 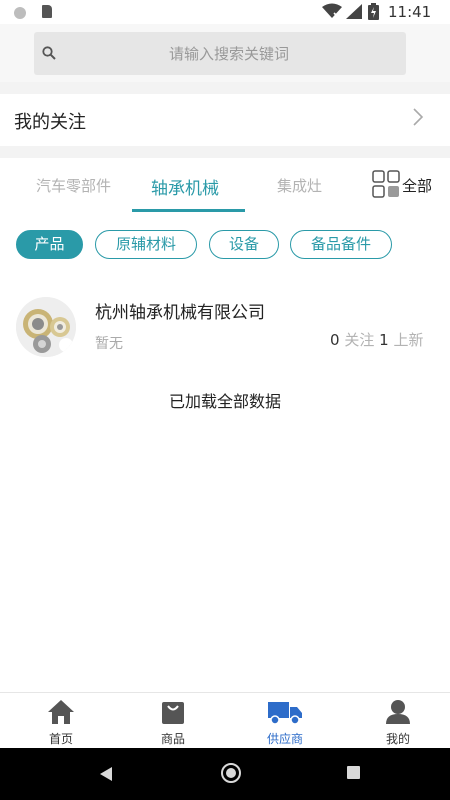 I want to click on new-label: 上新, so click(x=408, y=340).